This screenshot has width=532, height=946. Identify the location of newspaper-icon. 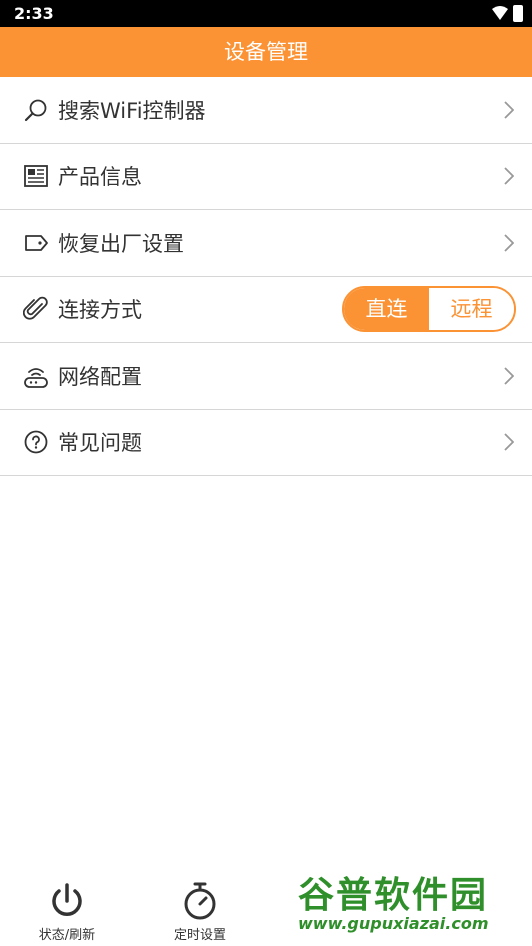
(36, 176).